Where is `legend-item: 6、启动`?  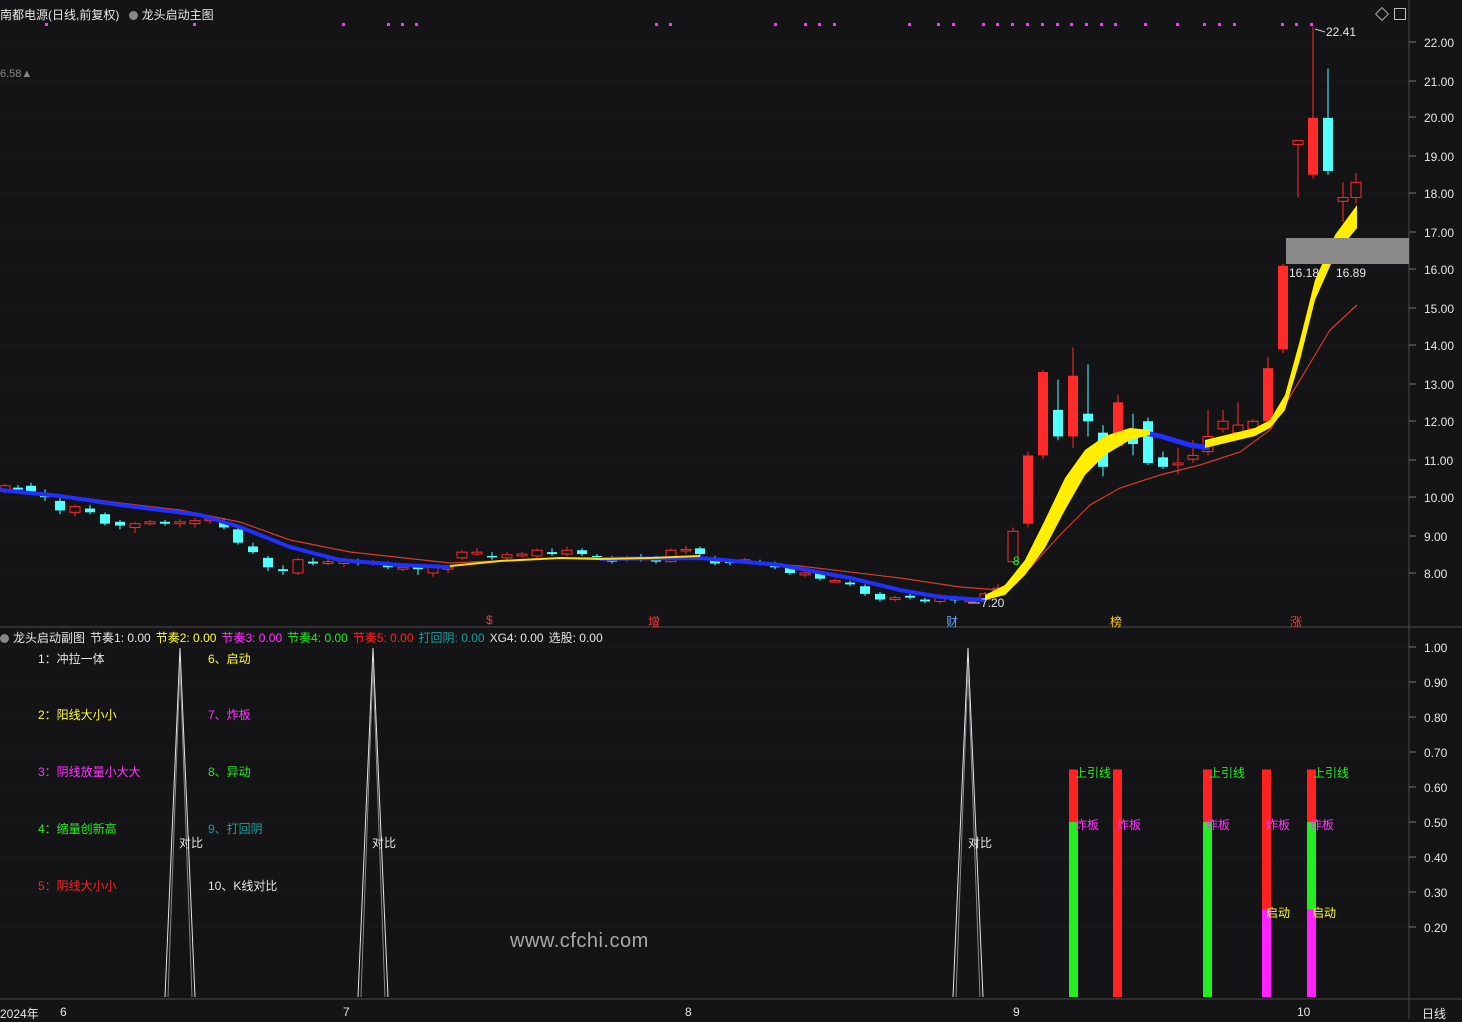 legend-item: 6、启动 is located at coordinates (229, 659).